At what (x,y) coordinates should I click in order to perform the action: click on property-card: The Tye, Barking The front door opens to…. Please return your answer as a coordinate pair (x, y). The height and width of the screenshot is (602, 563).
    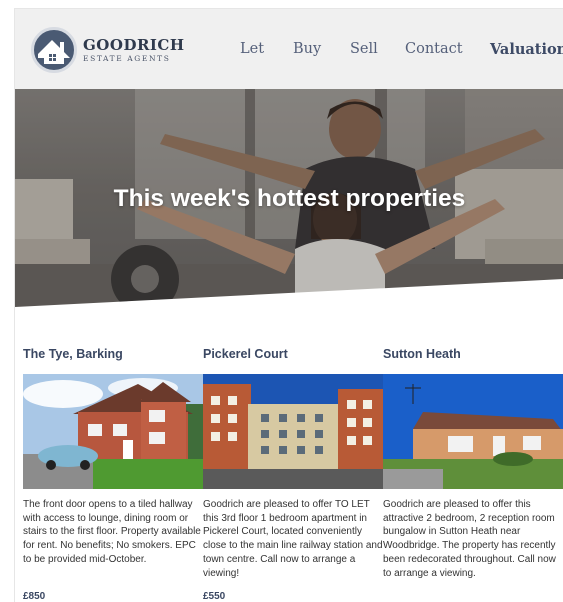
    Looking at the image, I should click on (113, 474).